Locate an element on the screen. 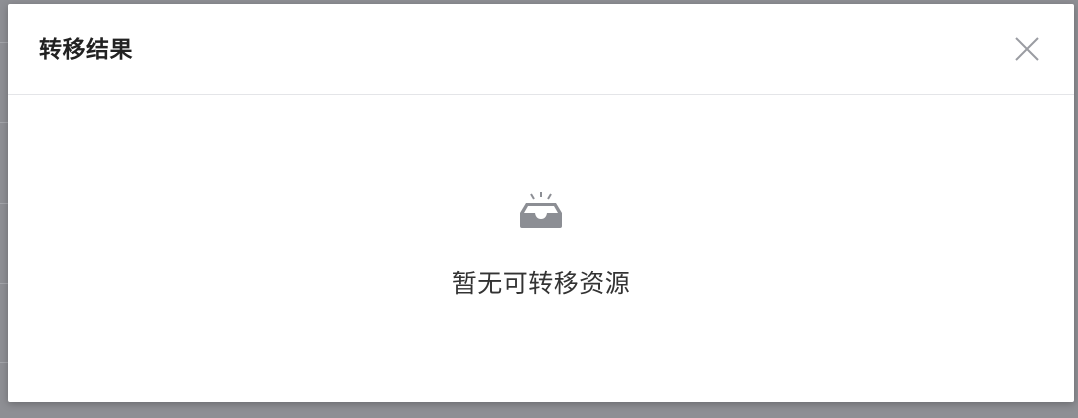  close-icon is located at coordinates (1027, 49).